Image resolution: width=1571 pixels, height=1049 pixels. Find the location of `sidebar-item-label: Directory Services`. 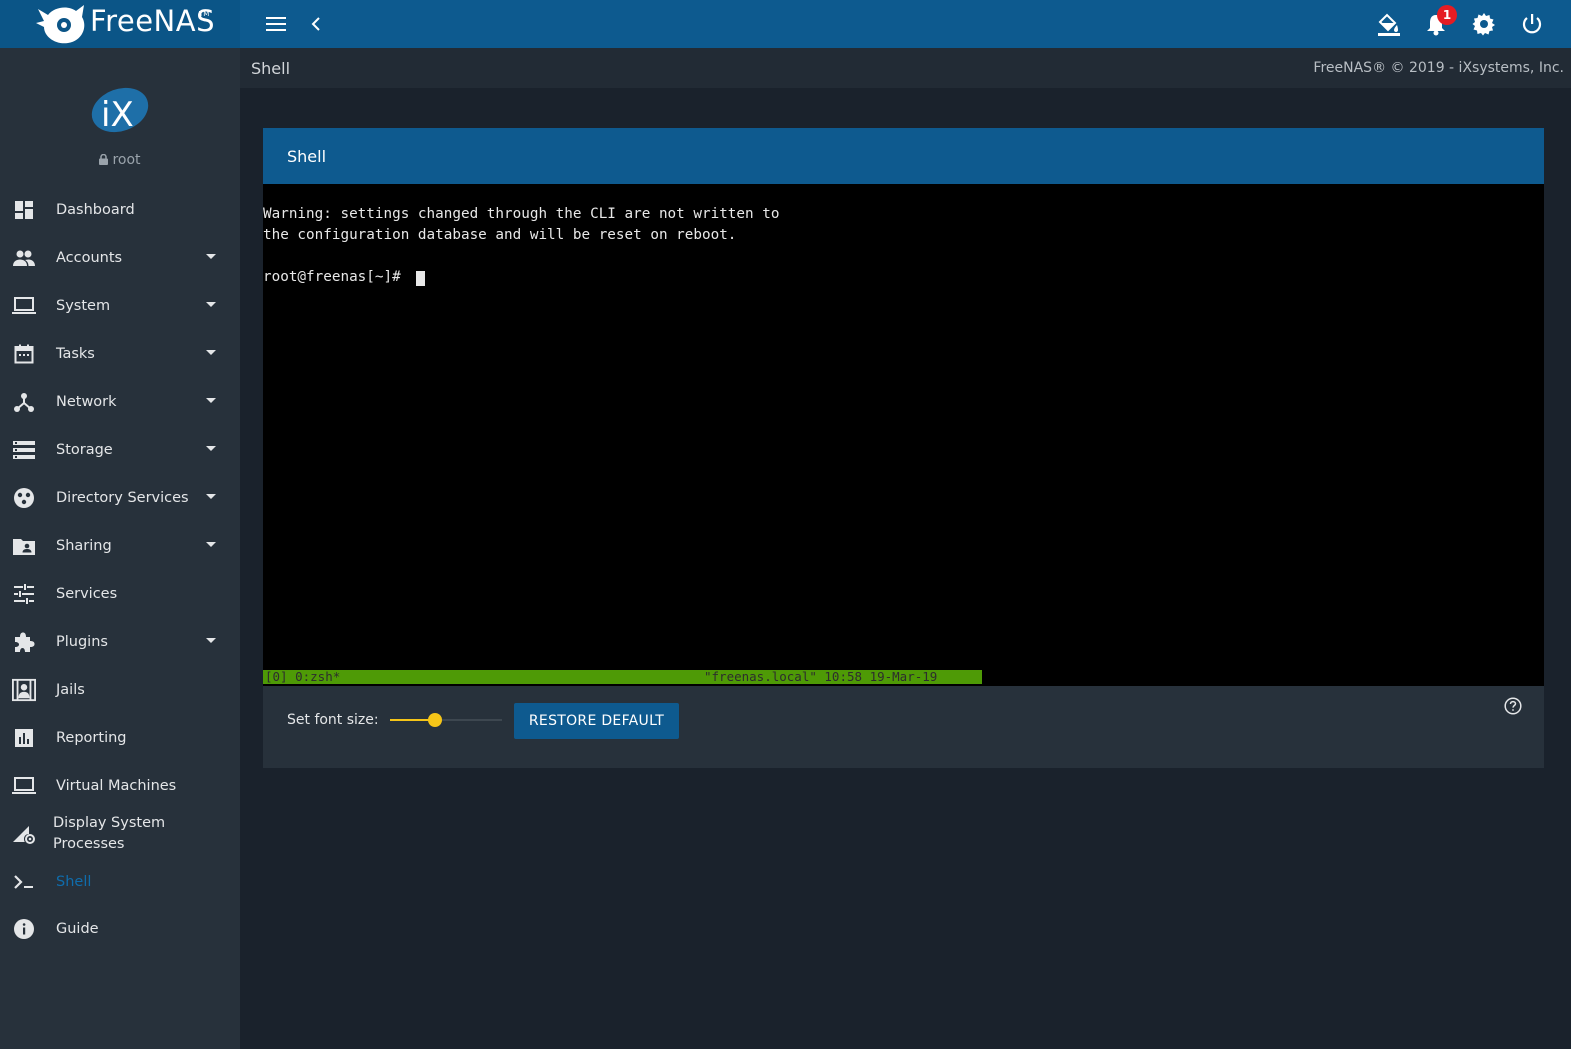

sidebar-item-label: Directory Services is located at coordinates (122, 498).